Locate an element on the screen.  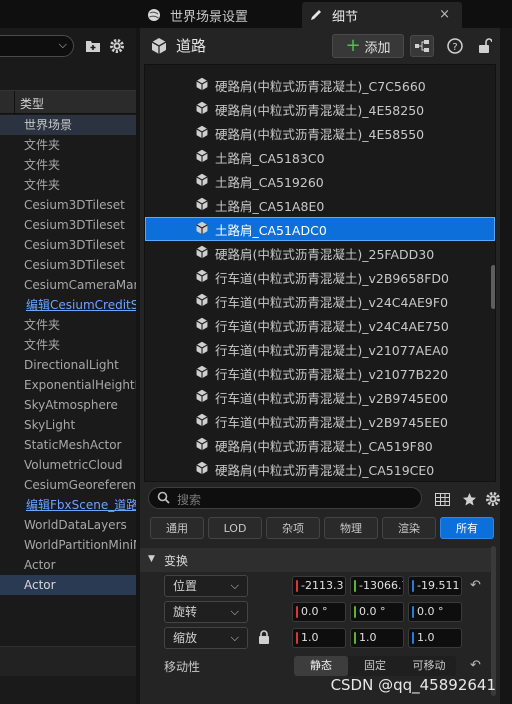
component-row: 硬路肩(中粒式沥青混凝土)_CA519F80 is located at coordinates (320, 445).